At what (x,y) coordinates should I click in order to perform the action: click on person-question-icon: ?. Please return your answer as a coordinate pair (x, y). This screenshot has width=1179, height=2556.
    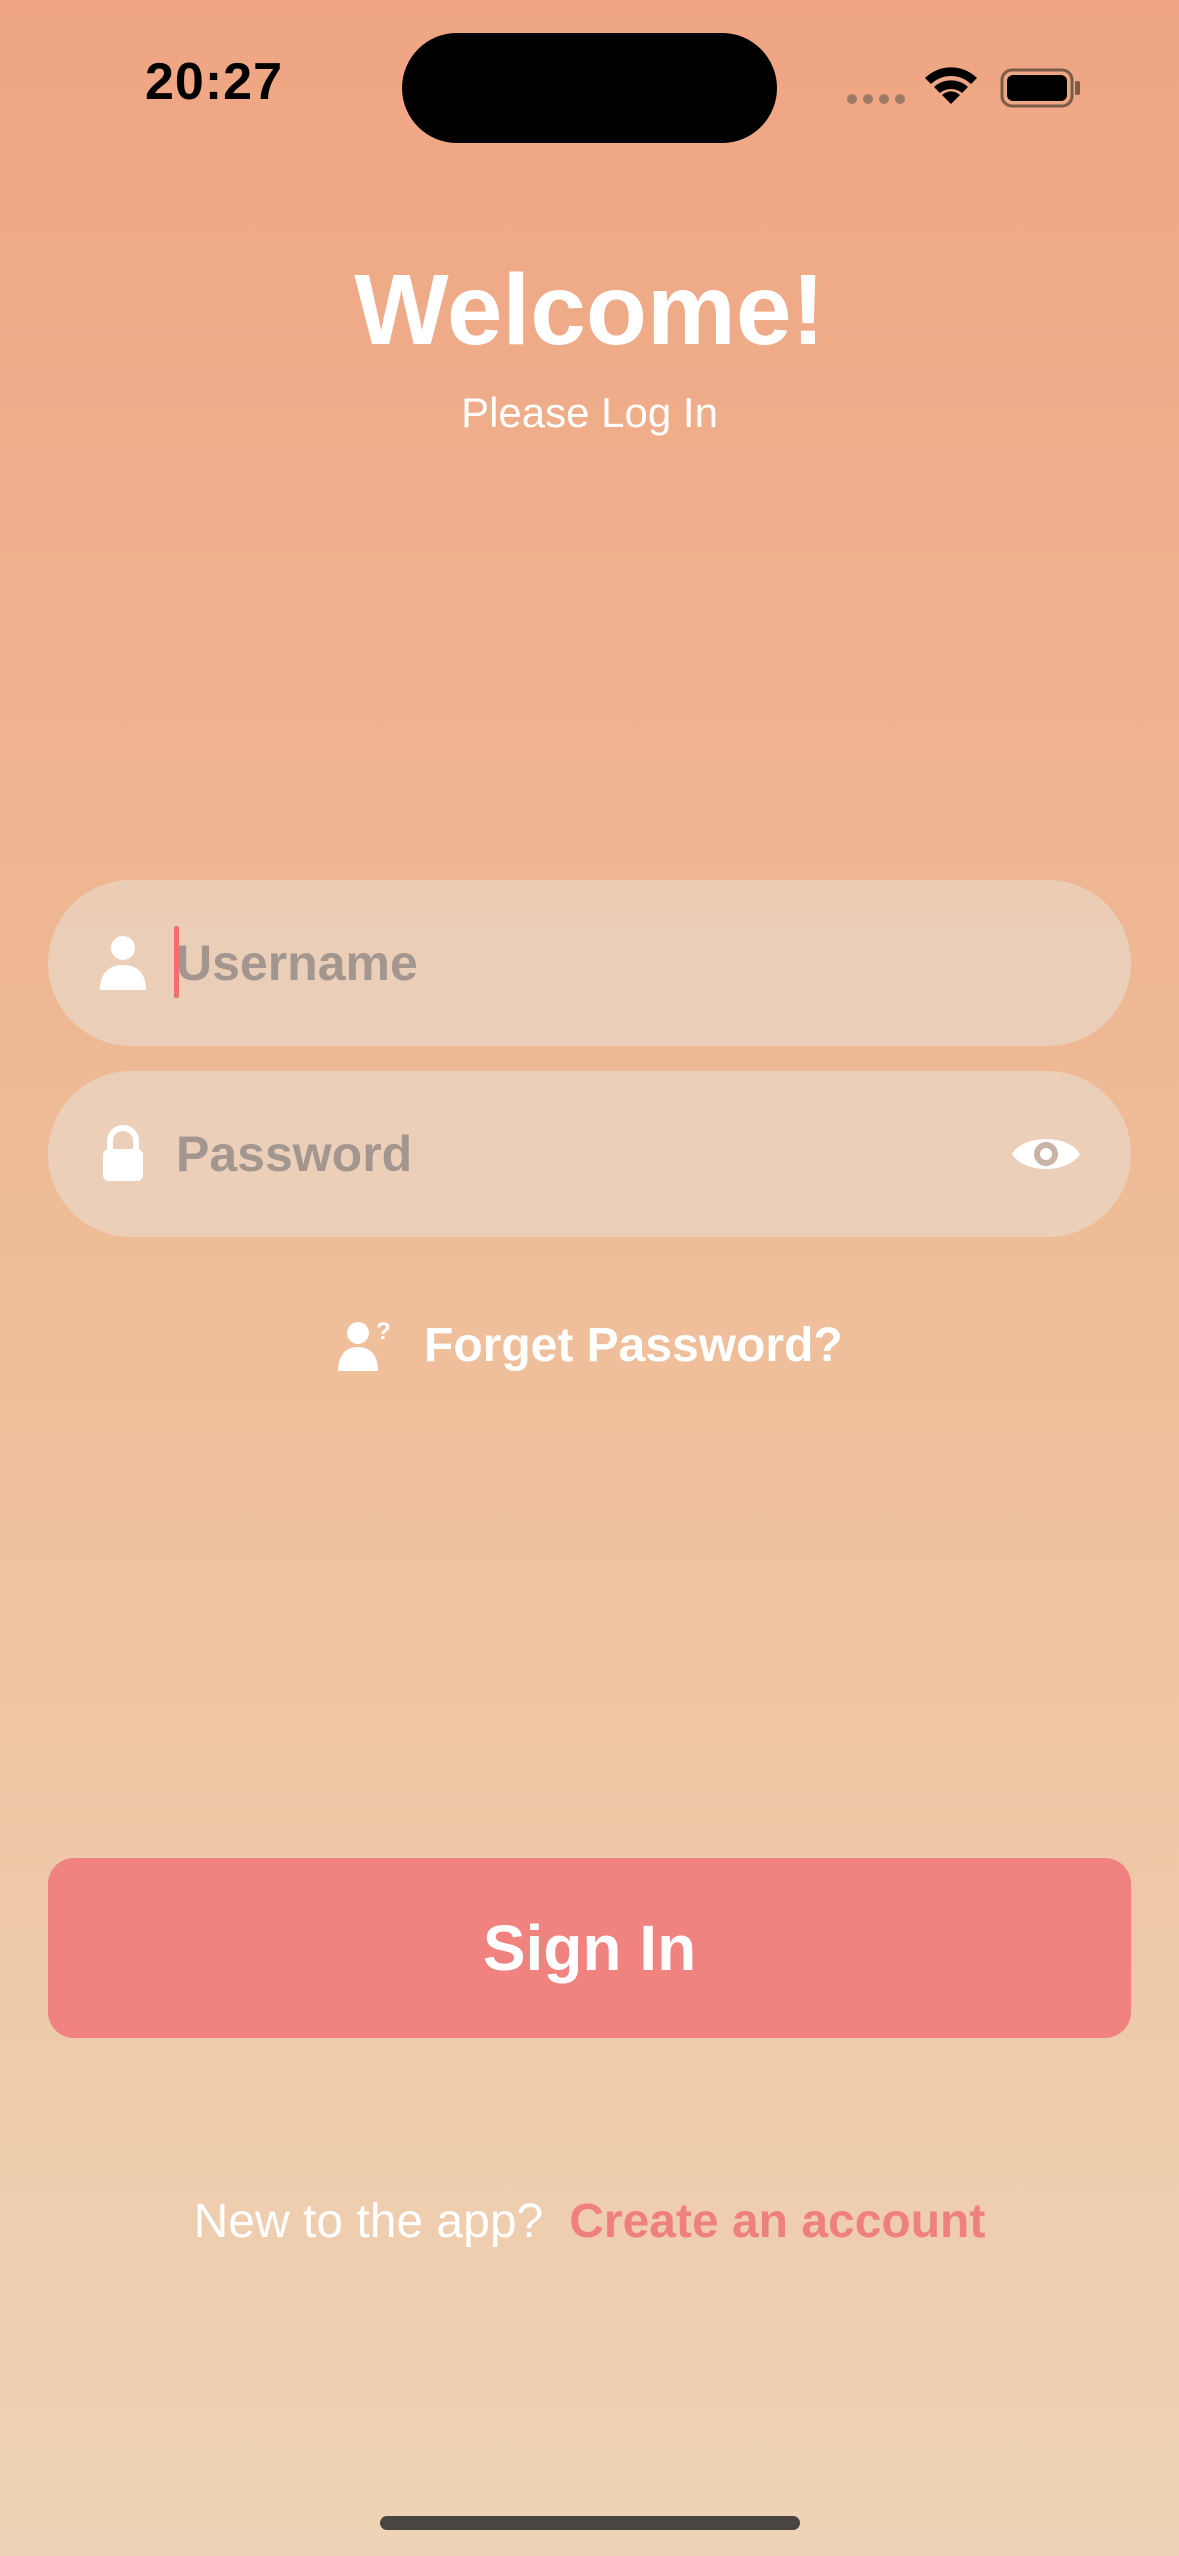
    Looking at the image, I should click on (364, 1344).